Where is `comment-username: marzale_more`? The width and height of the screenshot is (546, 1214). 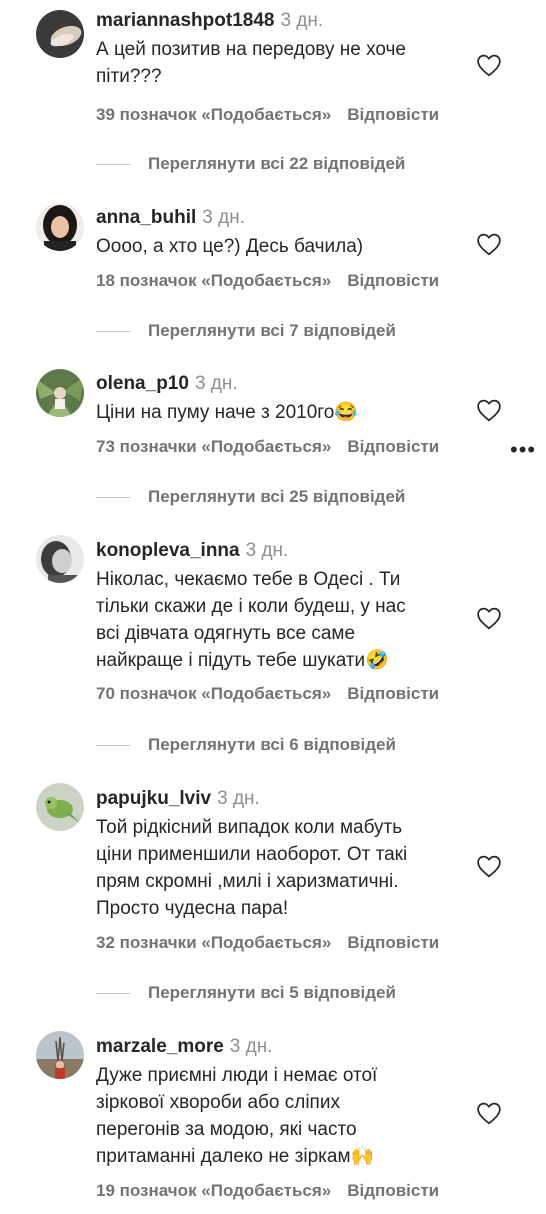 comment-username: marzale_more is located at coordinates (160, 1046).